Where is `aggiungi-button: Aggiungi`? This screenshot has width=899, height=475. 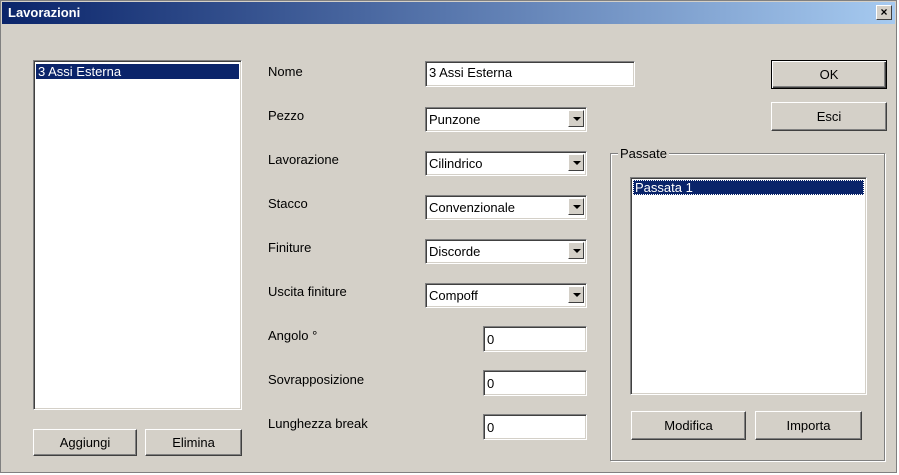 aggiungi-button: Aggiungi is located at coordinates (85, 442).